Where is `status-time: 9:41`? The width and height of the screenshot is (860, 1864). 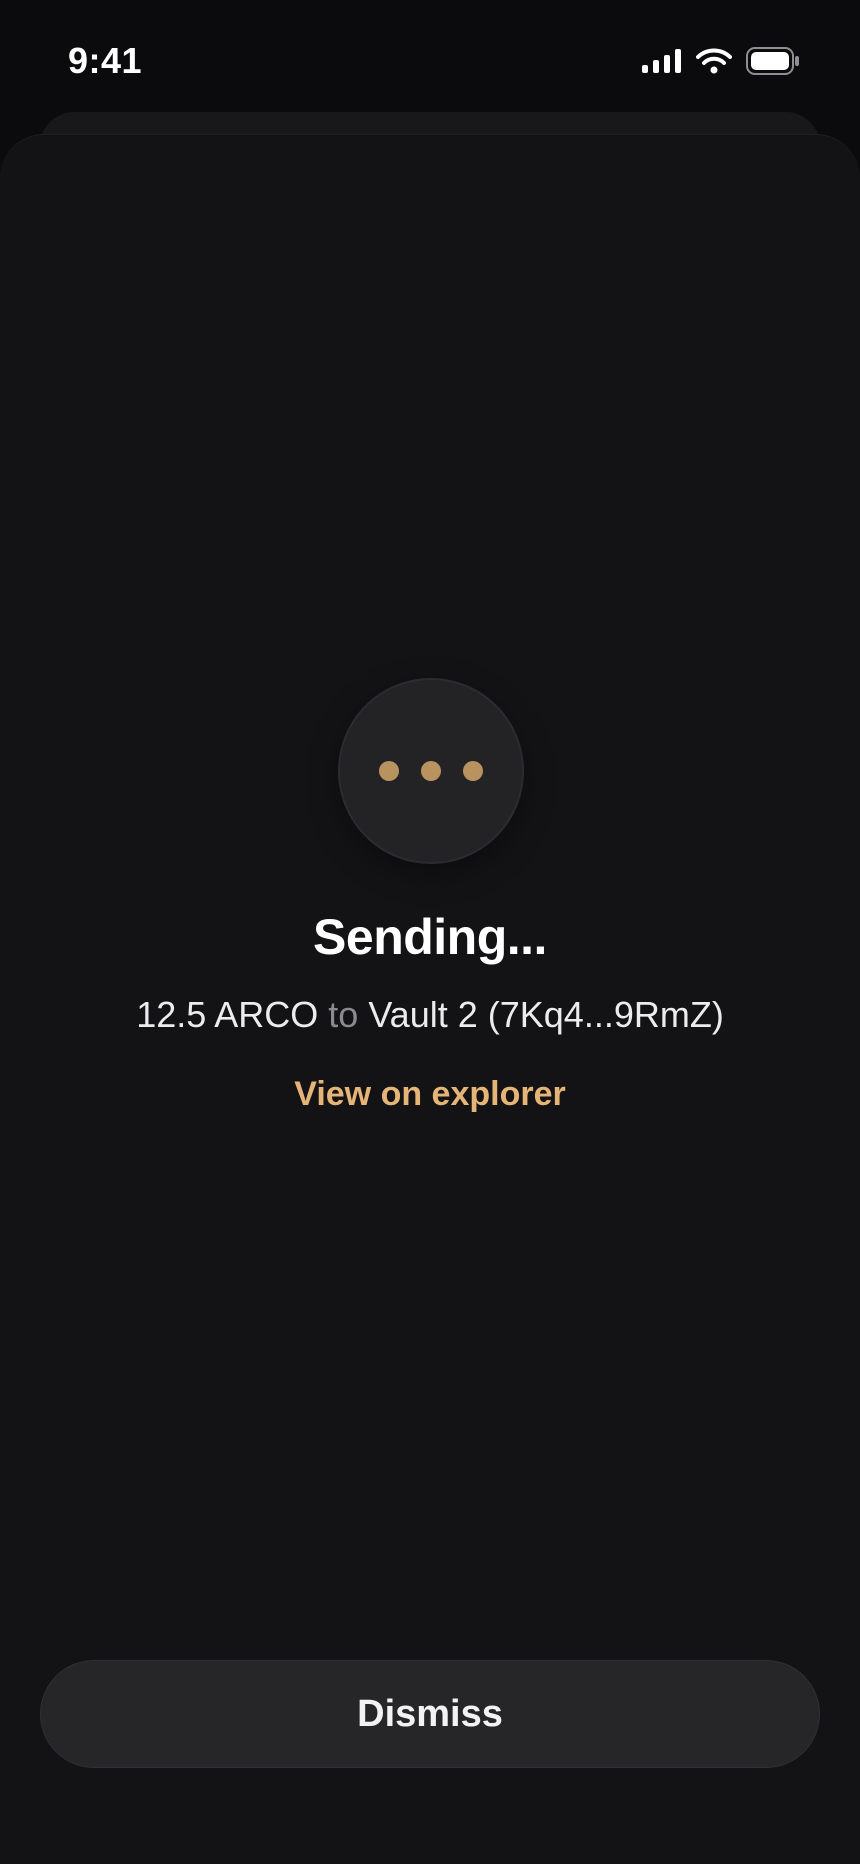
status-time: 9:41 is located at coordinates (105, 60).